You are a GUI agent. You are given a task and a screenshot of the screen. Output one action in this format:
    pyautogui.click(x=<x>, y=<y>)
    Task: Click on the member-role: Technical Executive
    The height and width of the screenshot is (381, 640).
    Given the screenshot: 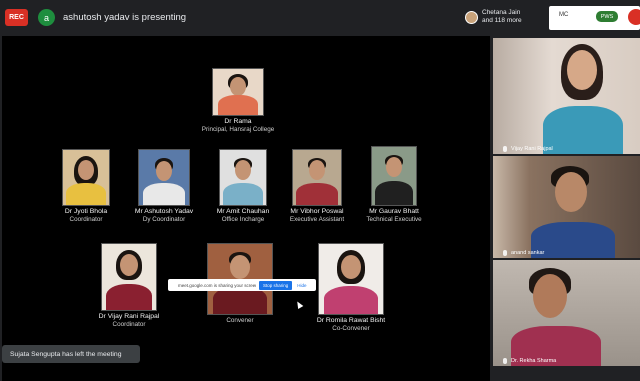 What is the action you would take?
    pyautogui.click(x=394, y=219)
    